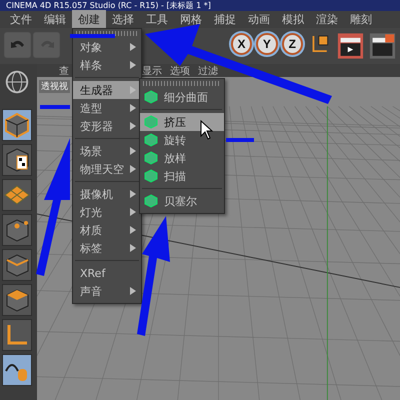 The image size is (400, 400). I want to click on edges-icon, so click(17, 265).